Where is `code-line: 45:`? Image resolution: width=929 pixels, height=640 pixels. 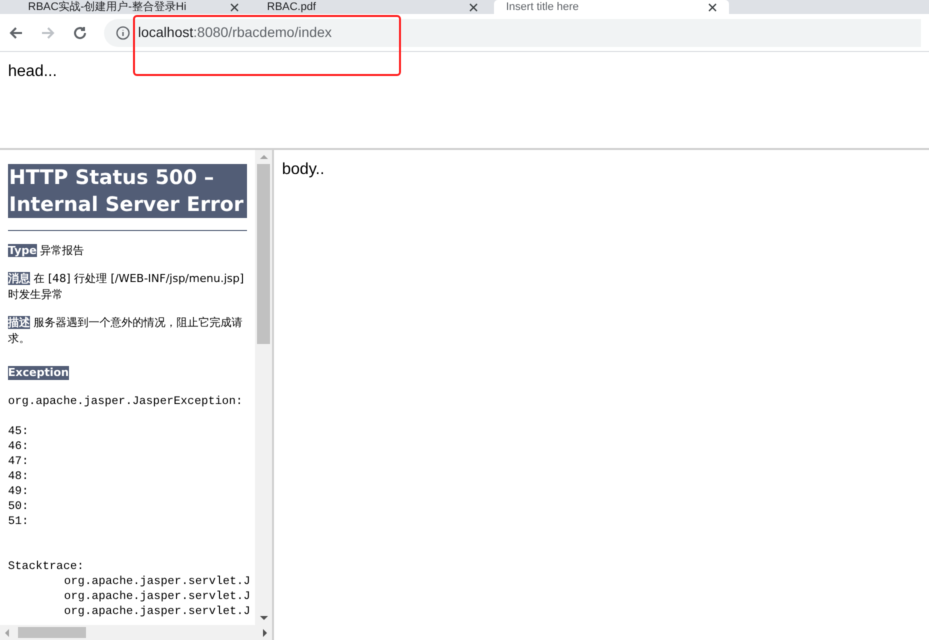
code-line: 45: is located at coordinates (19, 431).